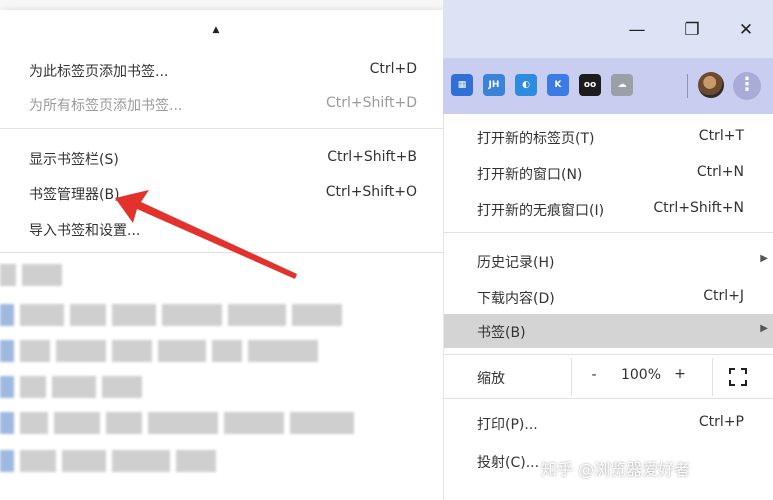 Image resolution: width=773 pixels, height=500 pixels. Describe the element at coordinates (221, 158) in the screenshot. I see `show-bookmarks-bar: 显示书签栏(S) Ctrl+Shift+B` at that location.